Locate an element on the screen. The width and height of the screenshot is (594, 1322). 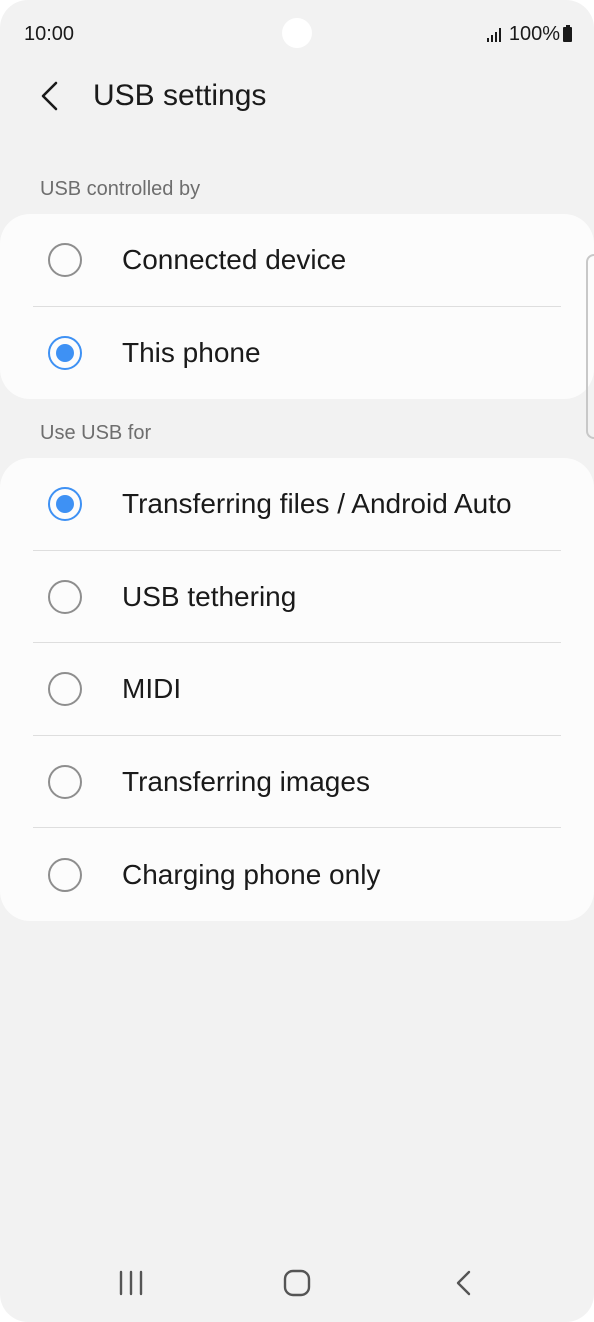
radio-charging-phone-only is located at coordinates (65, 874).